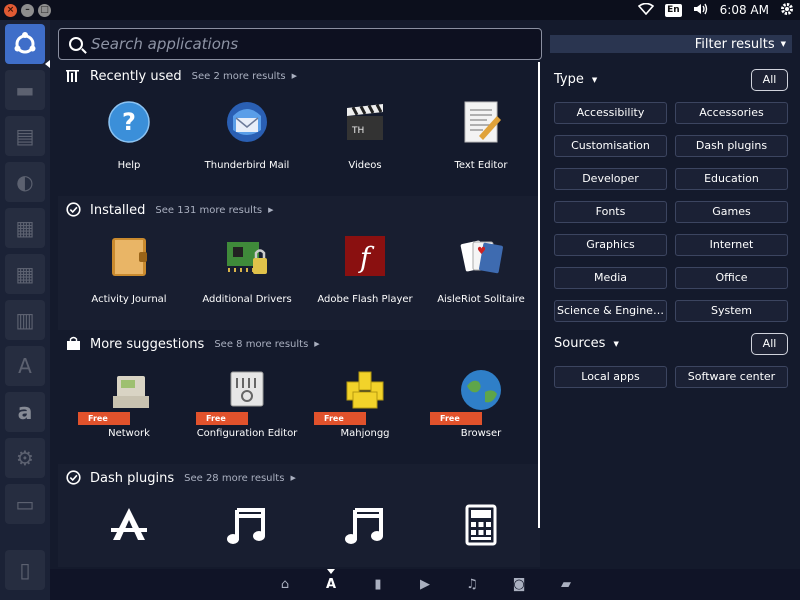 The image size is (800, 600). I want to click on filter-source-button: Software center, so click(731, 377).